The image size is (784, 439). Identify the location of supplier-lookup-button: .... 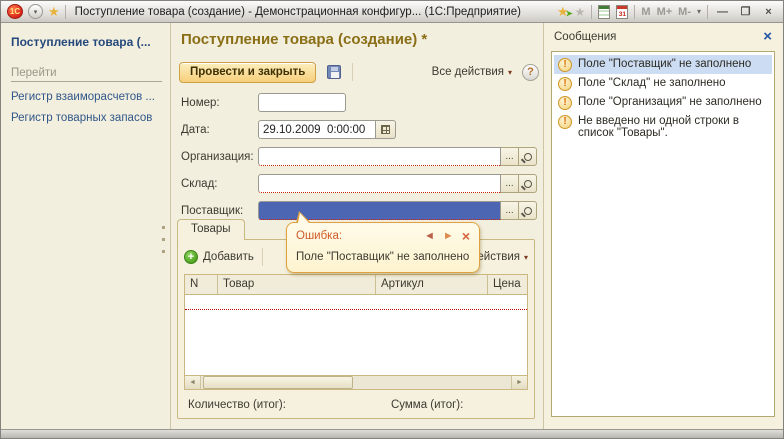
(510, 210).